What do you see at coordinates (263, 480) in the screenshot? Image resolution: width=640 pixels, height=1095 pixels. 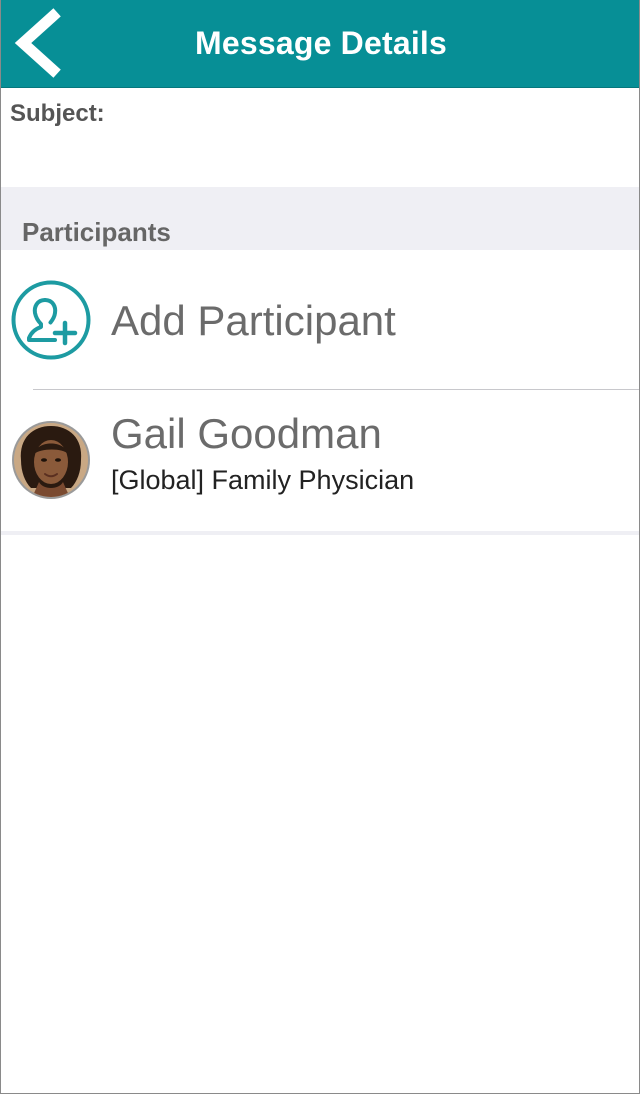 I see `participant-role: [Global] Family Physician` at bounding box center [263, 480].